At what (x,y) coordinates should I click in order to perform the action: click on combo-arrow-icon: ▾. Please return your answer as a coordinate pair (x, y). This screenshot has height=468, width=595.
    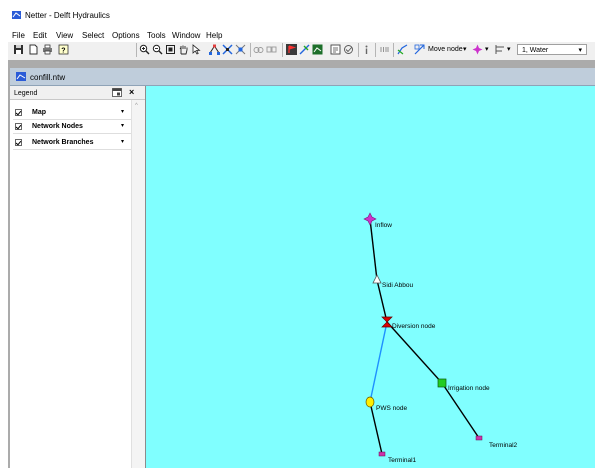
    Looking at the image, I should click on (580, 50).